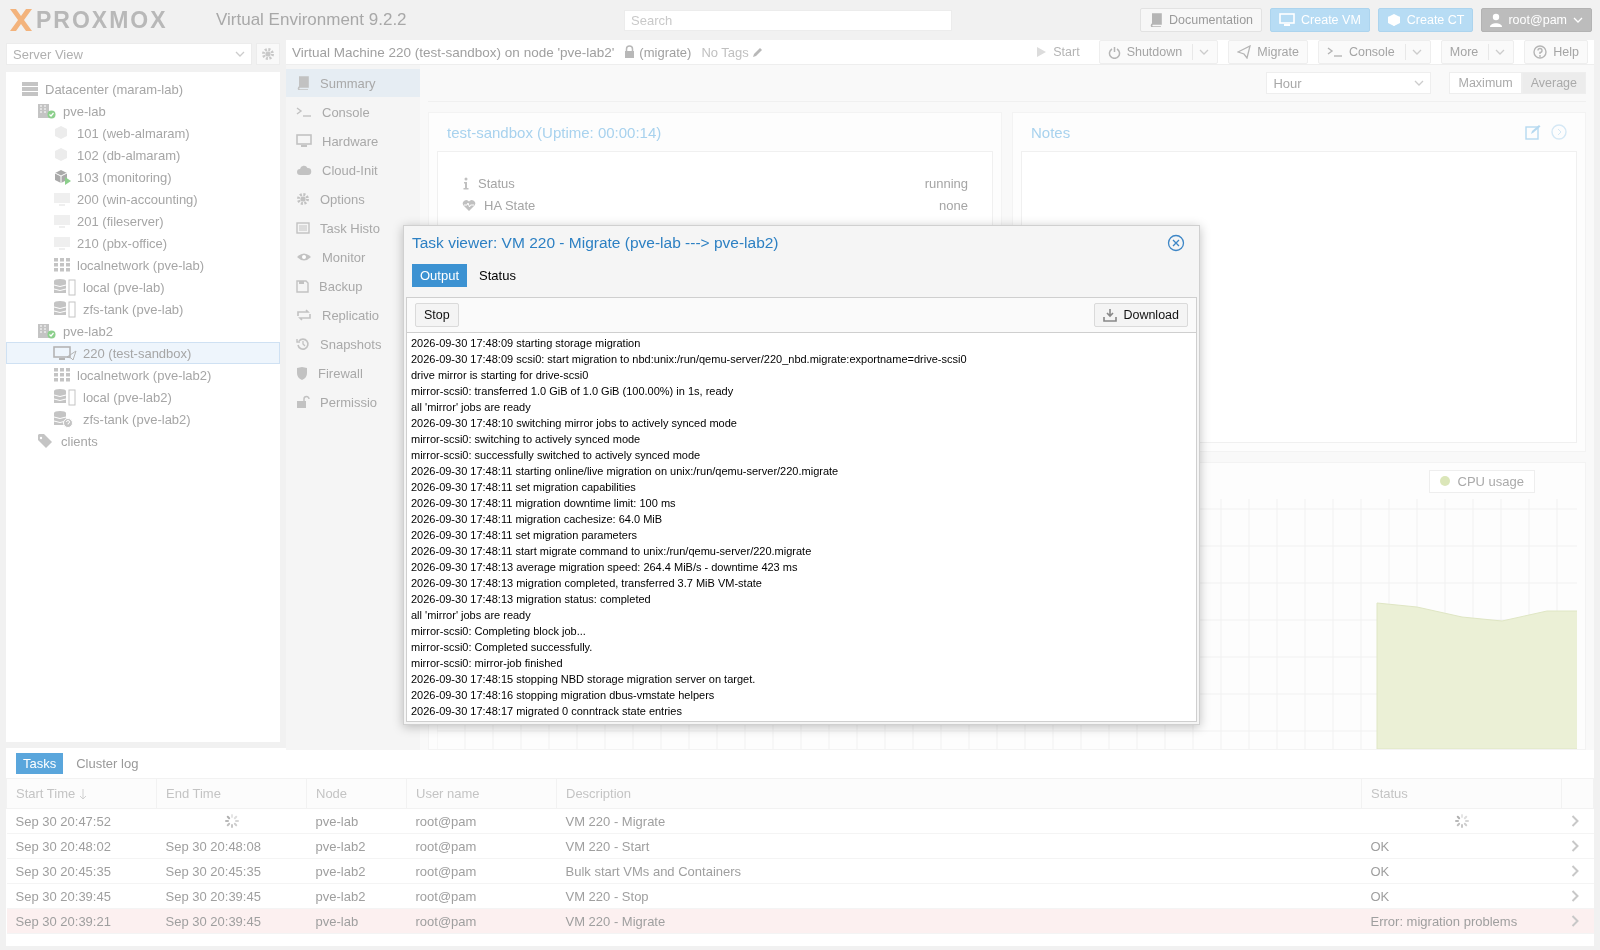 This screenshot has width=1600, height=950. I want to click on log-line: 2026-09-30 17:48:11 starting online/live migration on unix:/run/qemu-server/220.migrate, so click(625, 471).